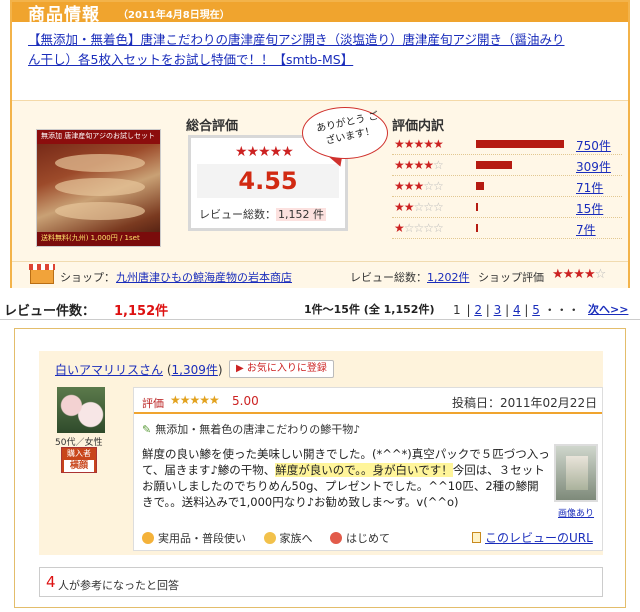 This screenshot has height=612, width=640. Describe the element at coordinates (368, 401) in the screenshot. I see `review-rating-row: 評価 ★★★★★ 5.00 投稿日：2011年02月22日` at that location.